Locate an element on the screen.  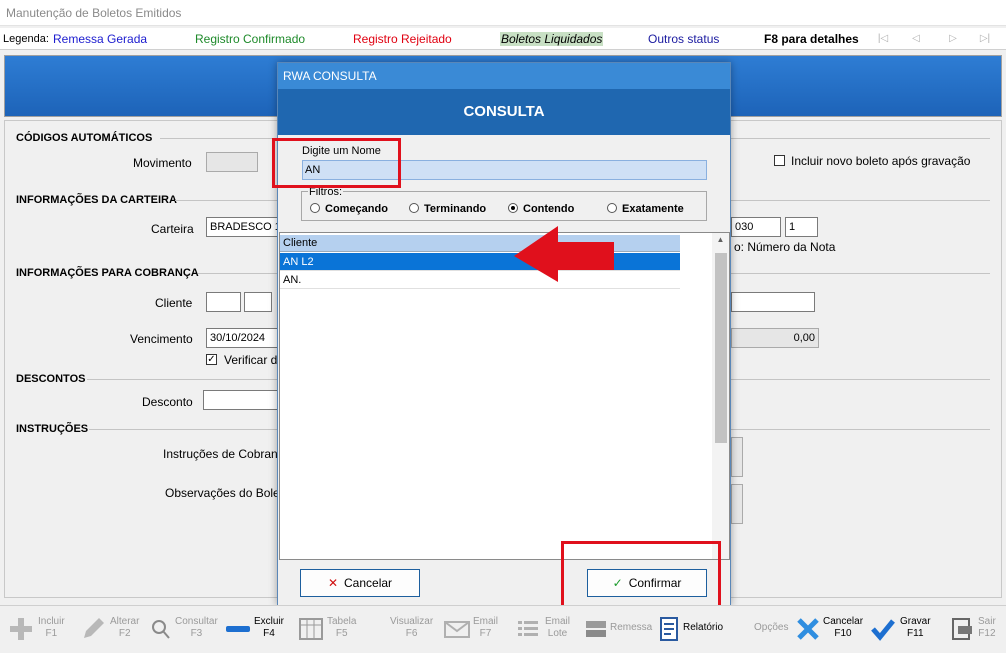
consultar-button: Consultar F3 is located at coordinates (184, 631).